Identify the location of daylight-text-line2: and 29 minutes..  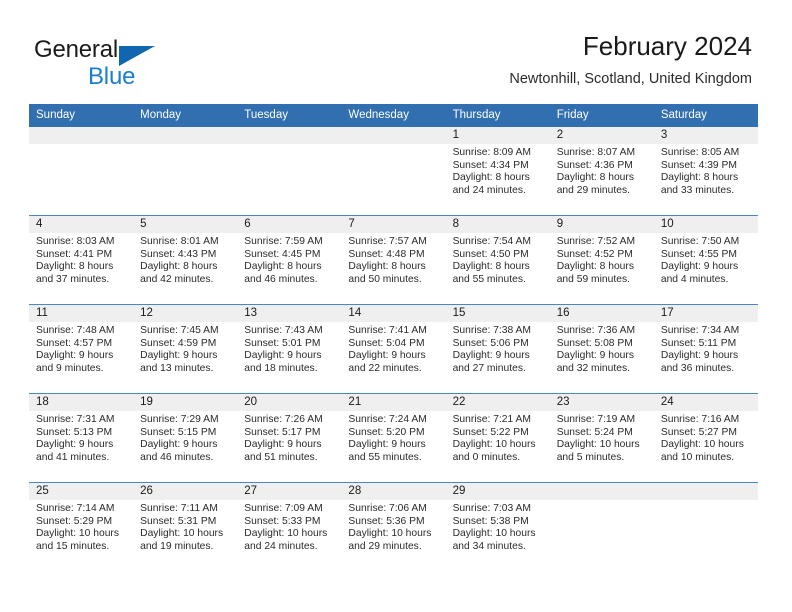
(385, 546).